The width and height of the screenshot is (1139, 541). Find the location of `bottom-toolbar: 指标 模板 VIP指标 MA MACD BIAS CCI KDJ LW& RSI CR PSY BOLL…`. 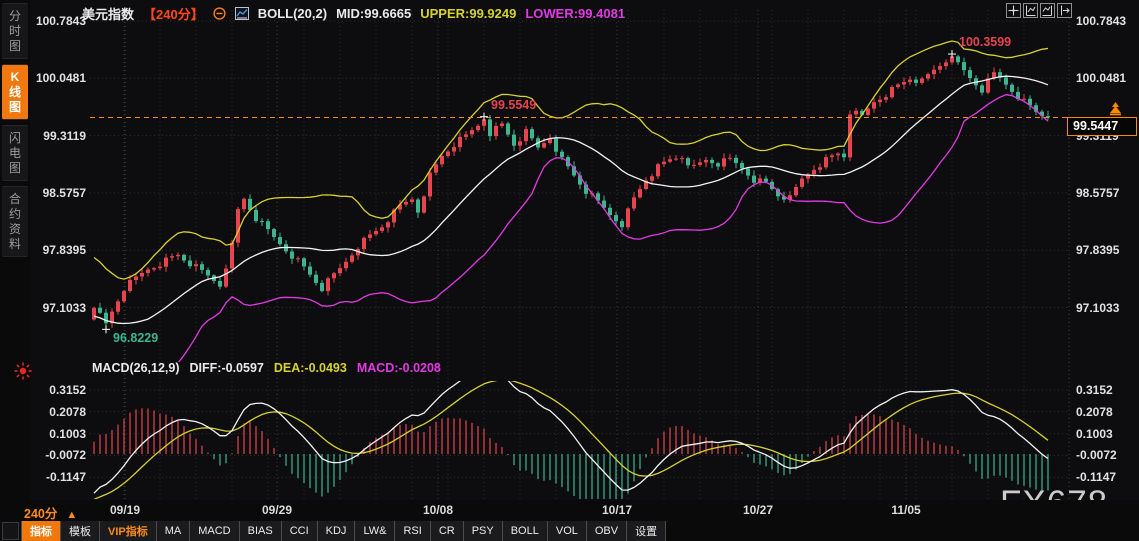

bottom-toolbar: 指标 模板 VIP指标 MA MACD BIAS CCI KDJ LW& RSI CR PSY BOLL… is located at coordinates (569, 531).